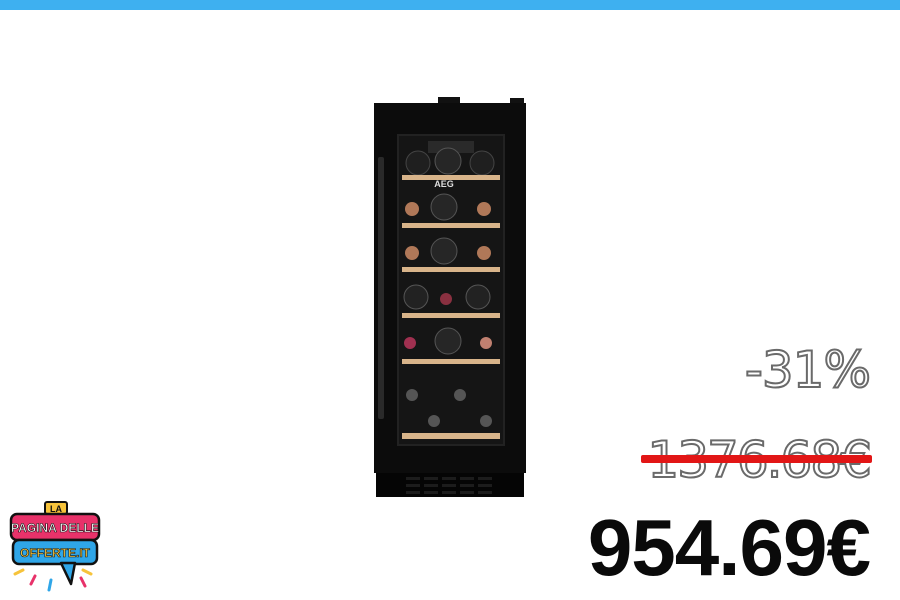  Describe the element at coordinates (56, 509) in the screenshot. I see `logo-text-la: LA` at that location.